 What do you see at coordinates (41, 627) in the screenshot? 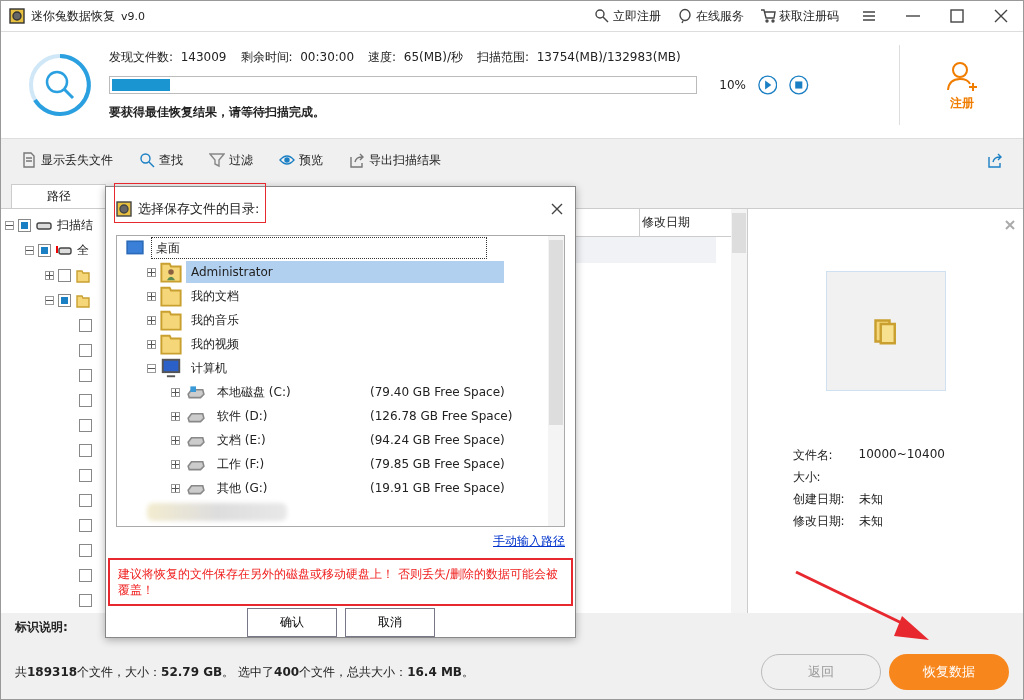
I see `legend-label: 标识说明:` at bounding box center [41, 627].